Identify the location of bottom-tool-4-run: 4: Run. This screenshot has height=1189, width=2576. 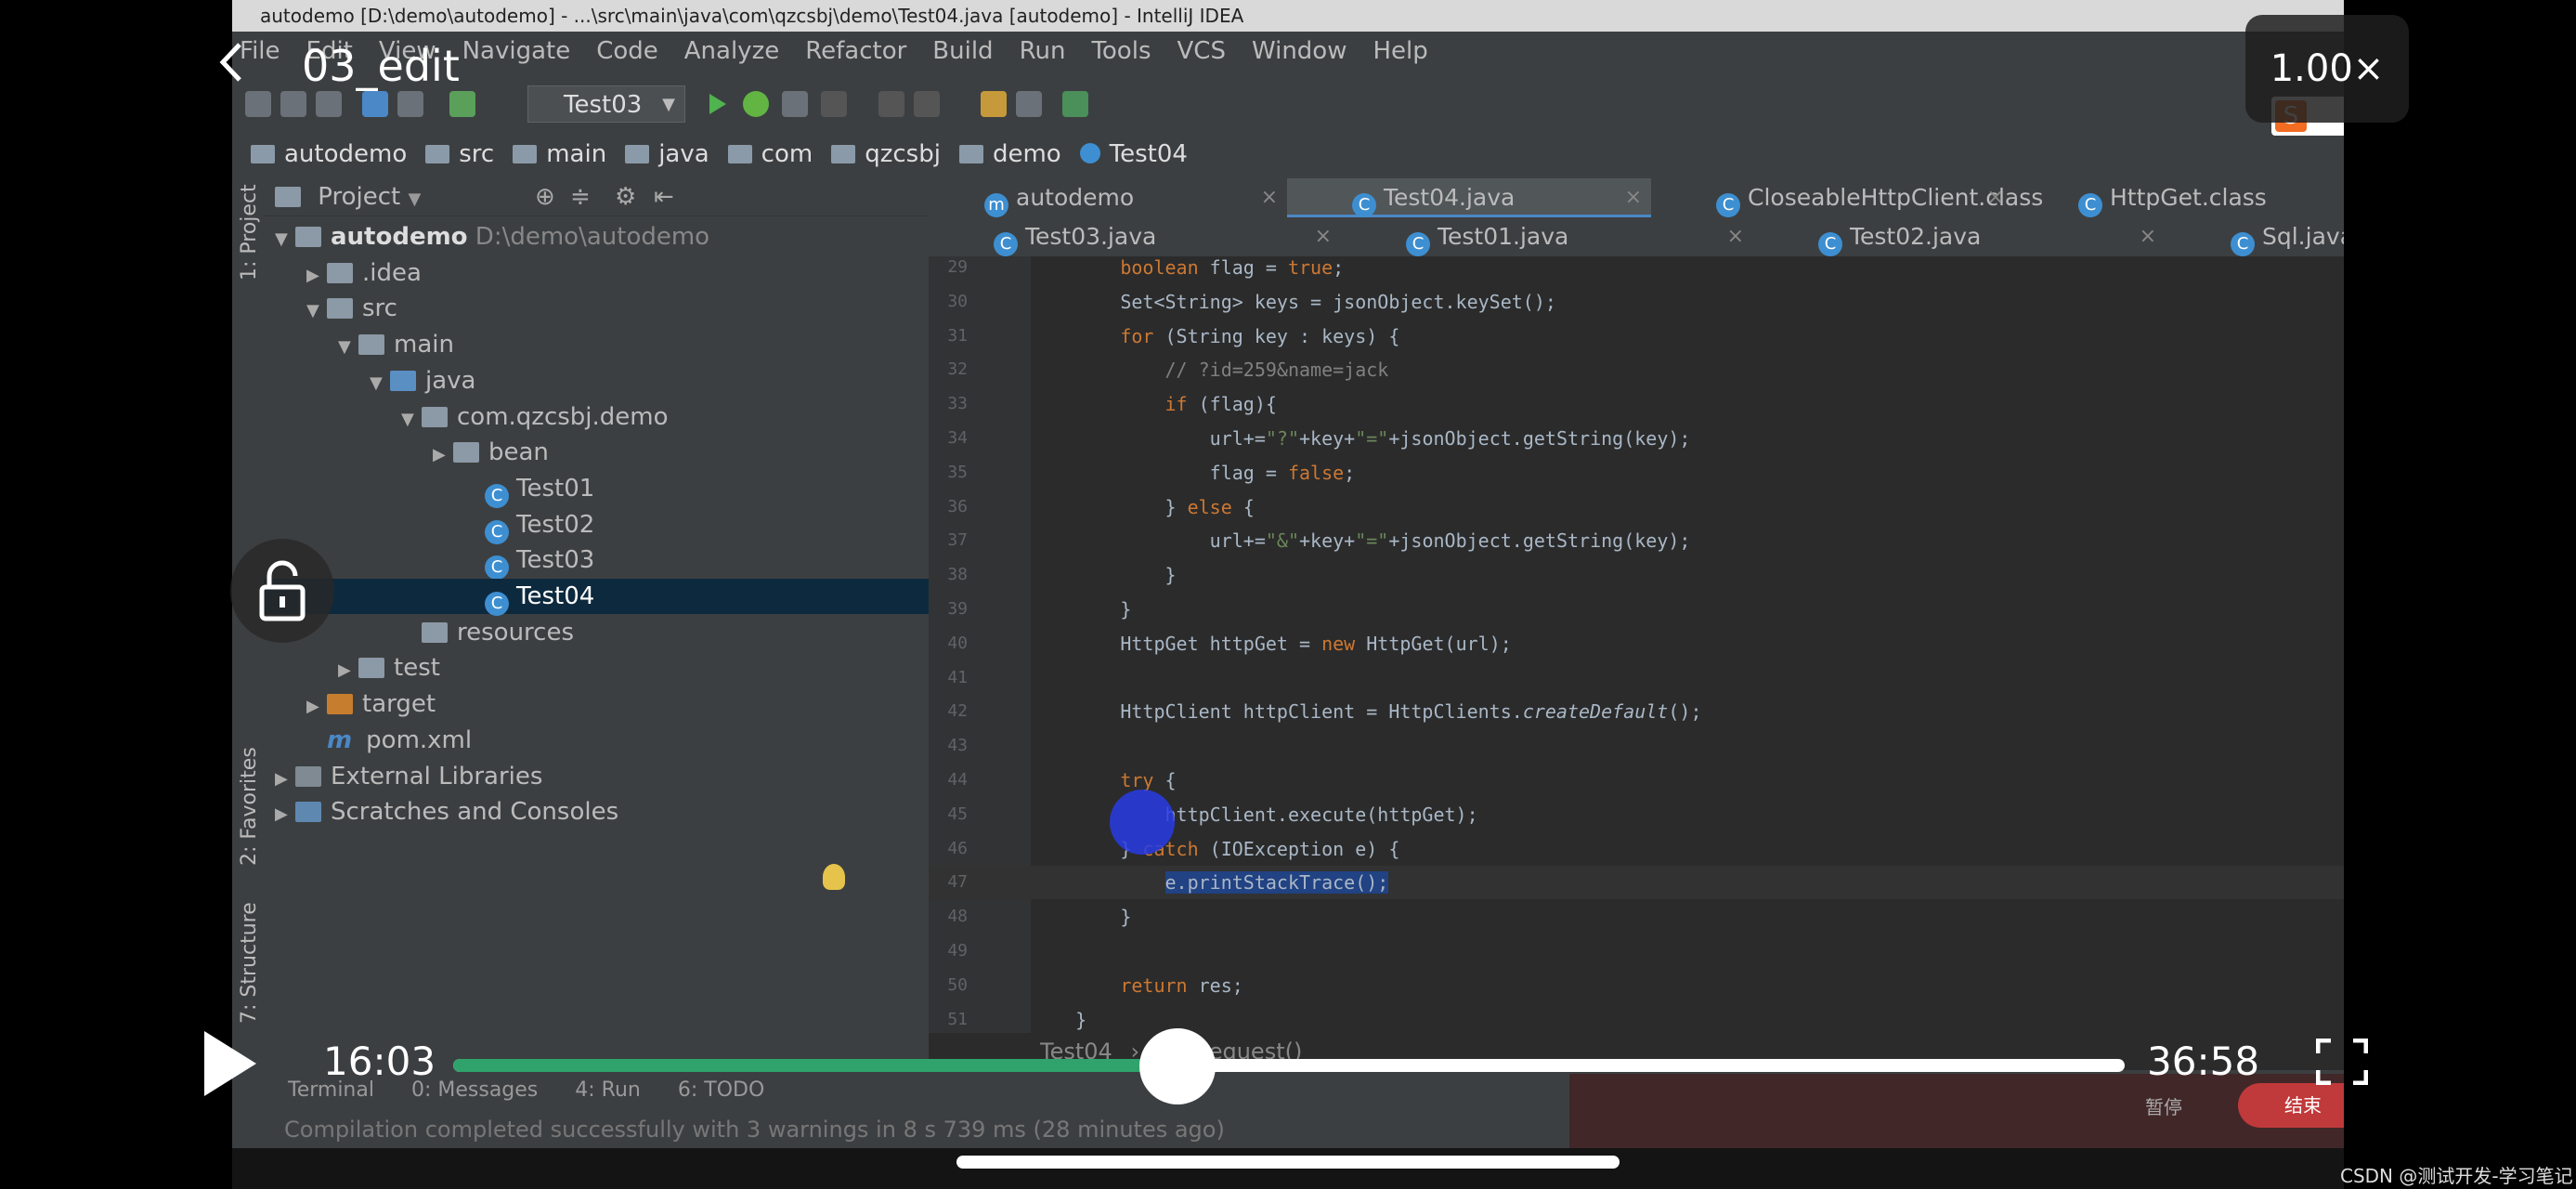
(608, 1090).